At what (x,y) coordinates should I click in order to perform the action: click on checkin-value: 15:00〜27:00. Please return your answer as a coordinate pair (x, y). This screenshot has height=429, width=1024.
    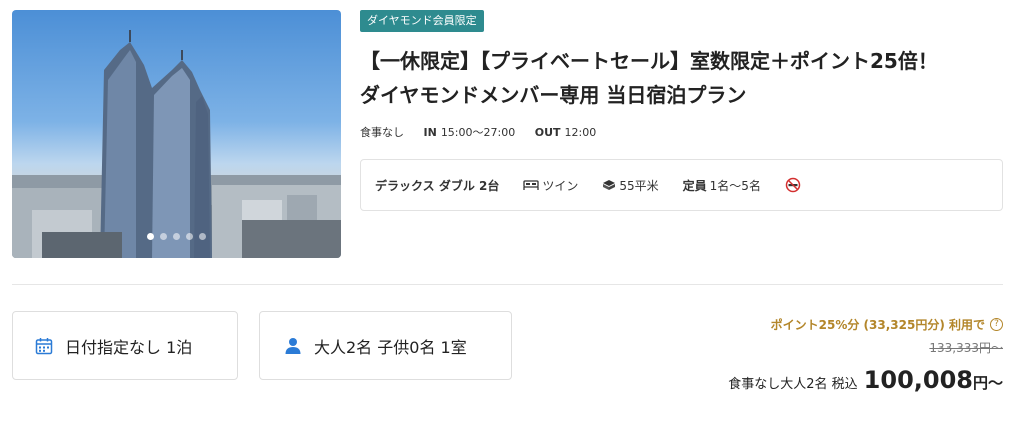
    Looking at the image, I should click on (478, 132).